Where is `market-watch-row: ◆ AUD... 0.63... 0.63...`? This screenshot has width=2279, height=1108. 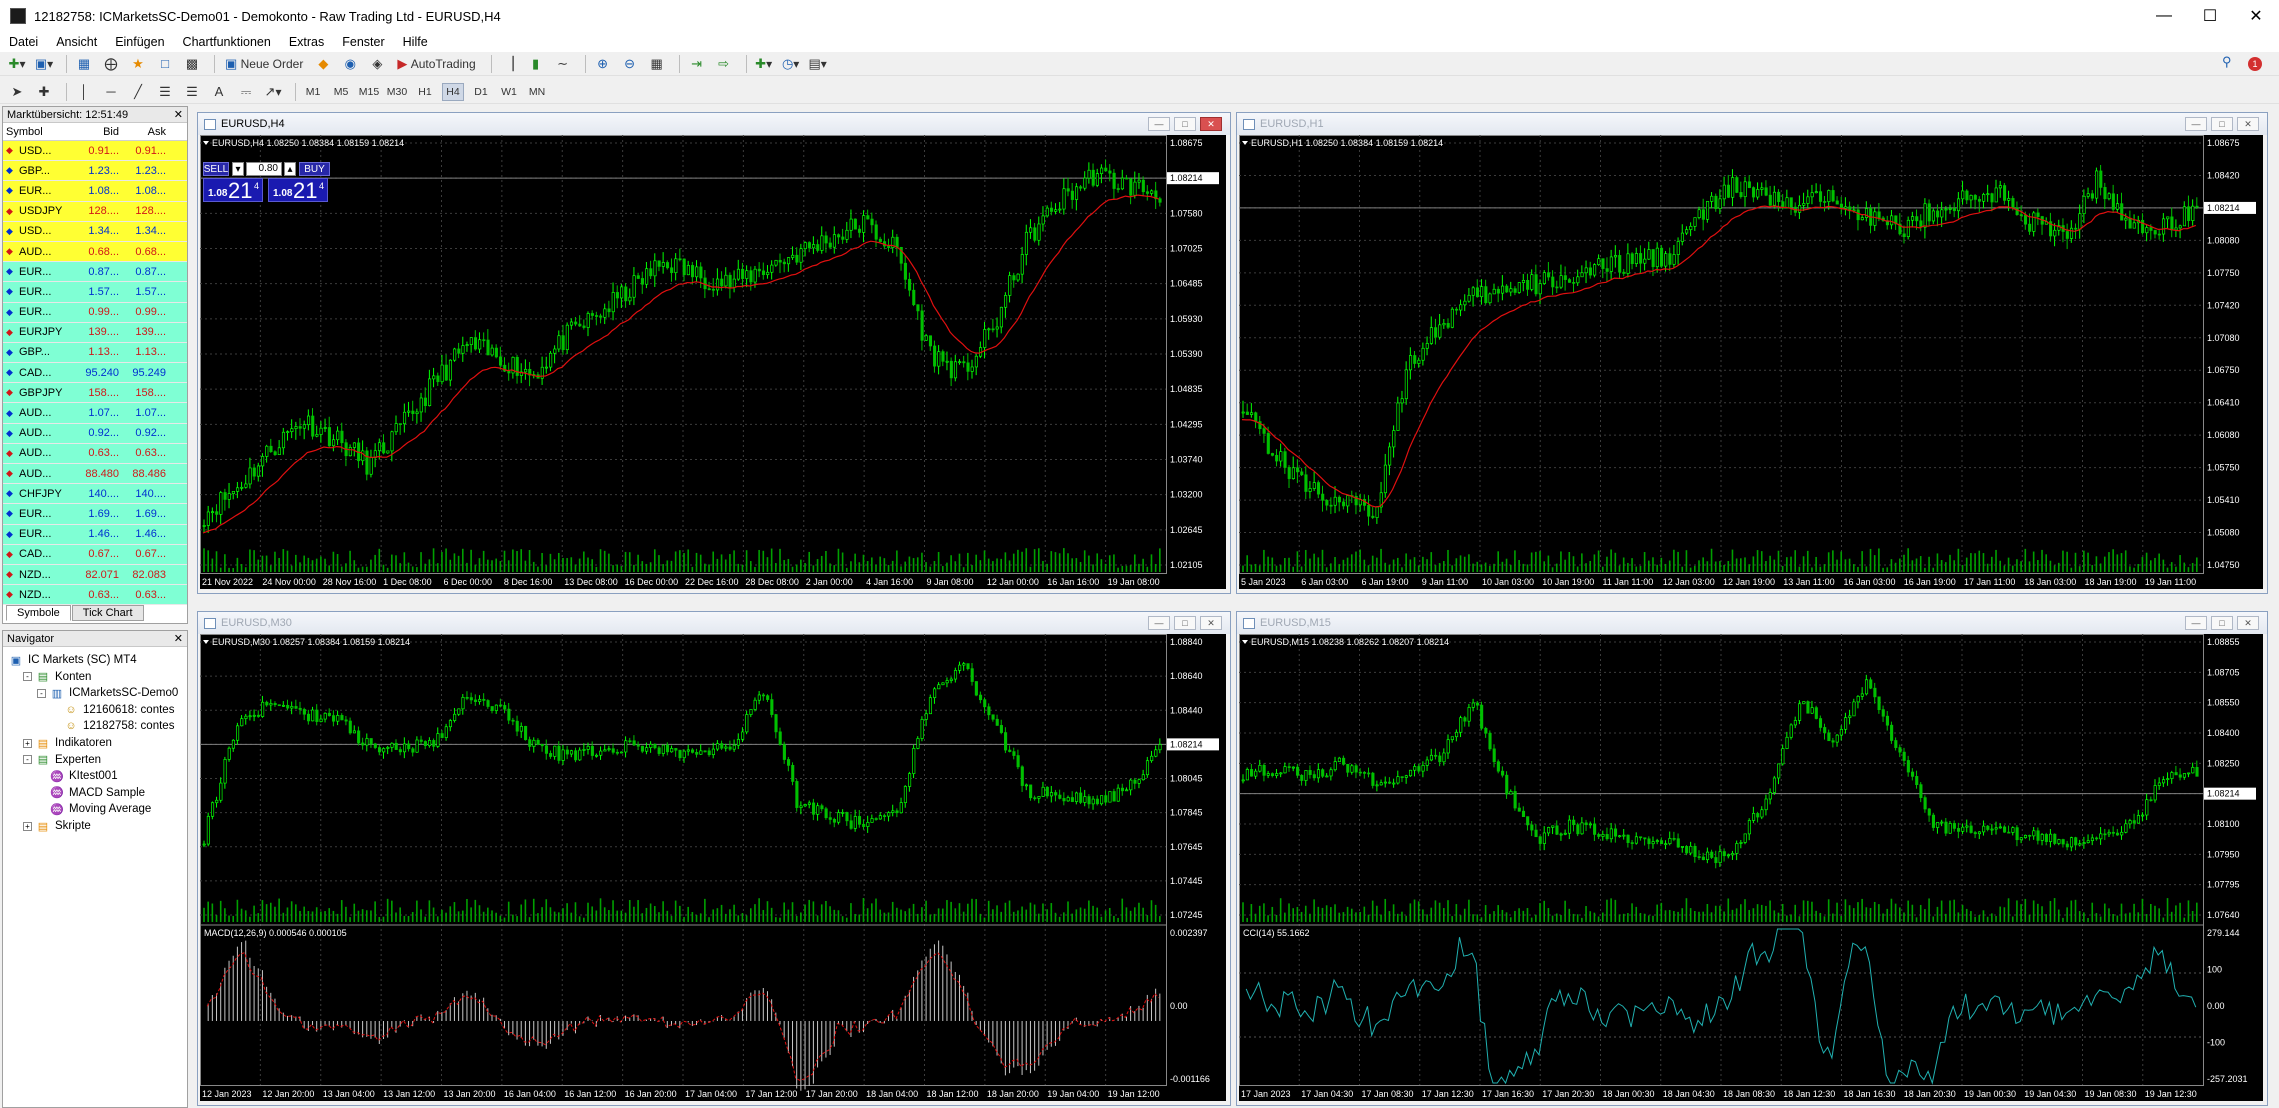 market-watch-row: ◆ AUD... 0.63... 0.63... is located at coordinates (95, 453).